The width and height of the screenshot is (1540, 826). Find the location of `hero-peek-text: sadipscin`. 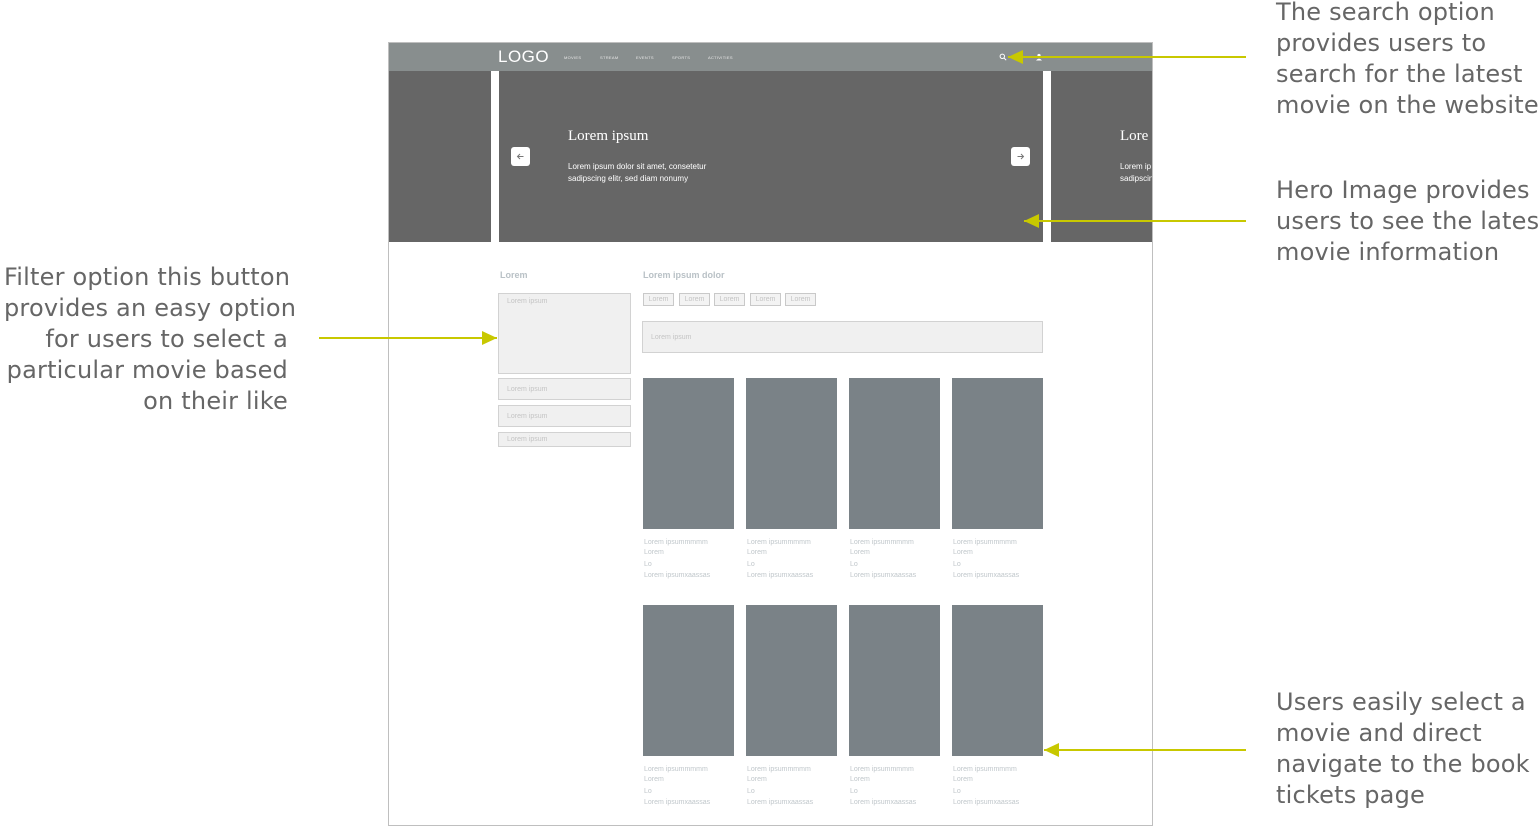

hero-peek-text: sadipscin is located at coordinates (1136, 178).